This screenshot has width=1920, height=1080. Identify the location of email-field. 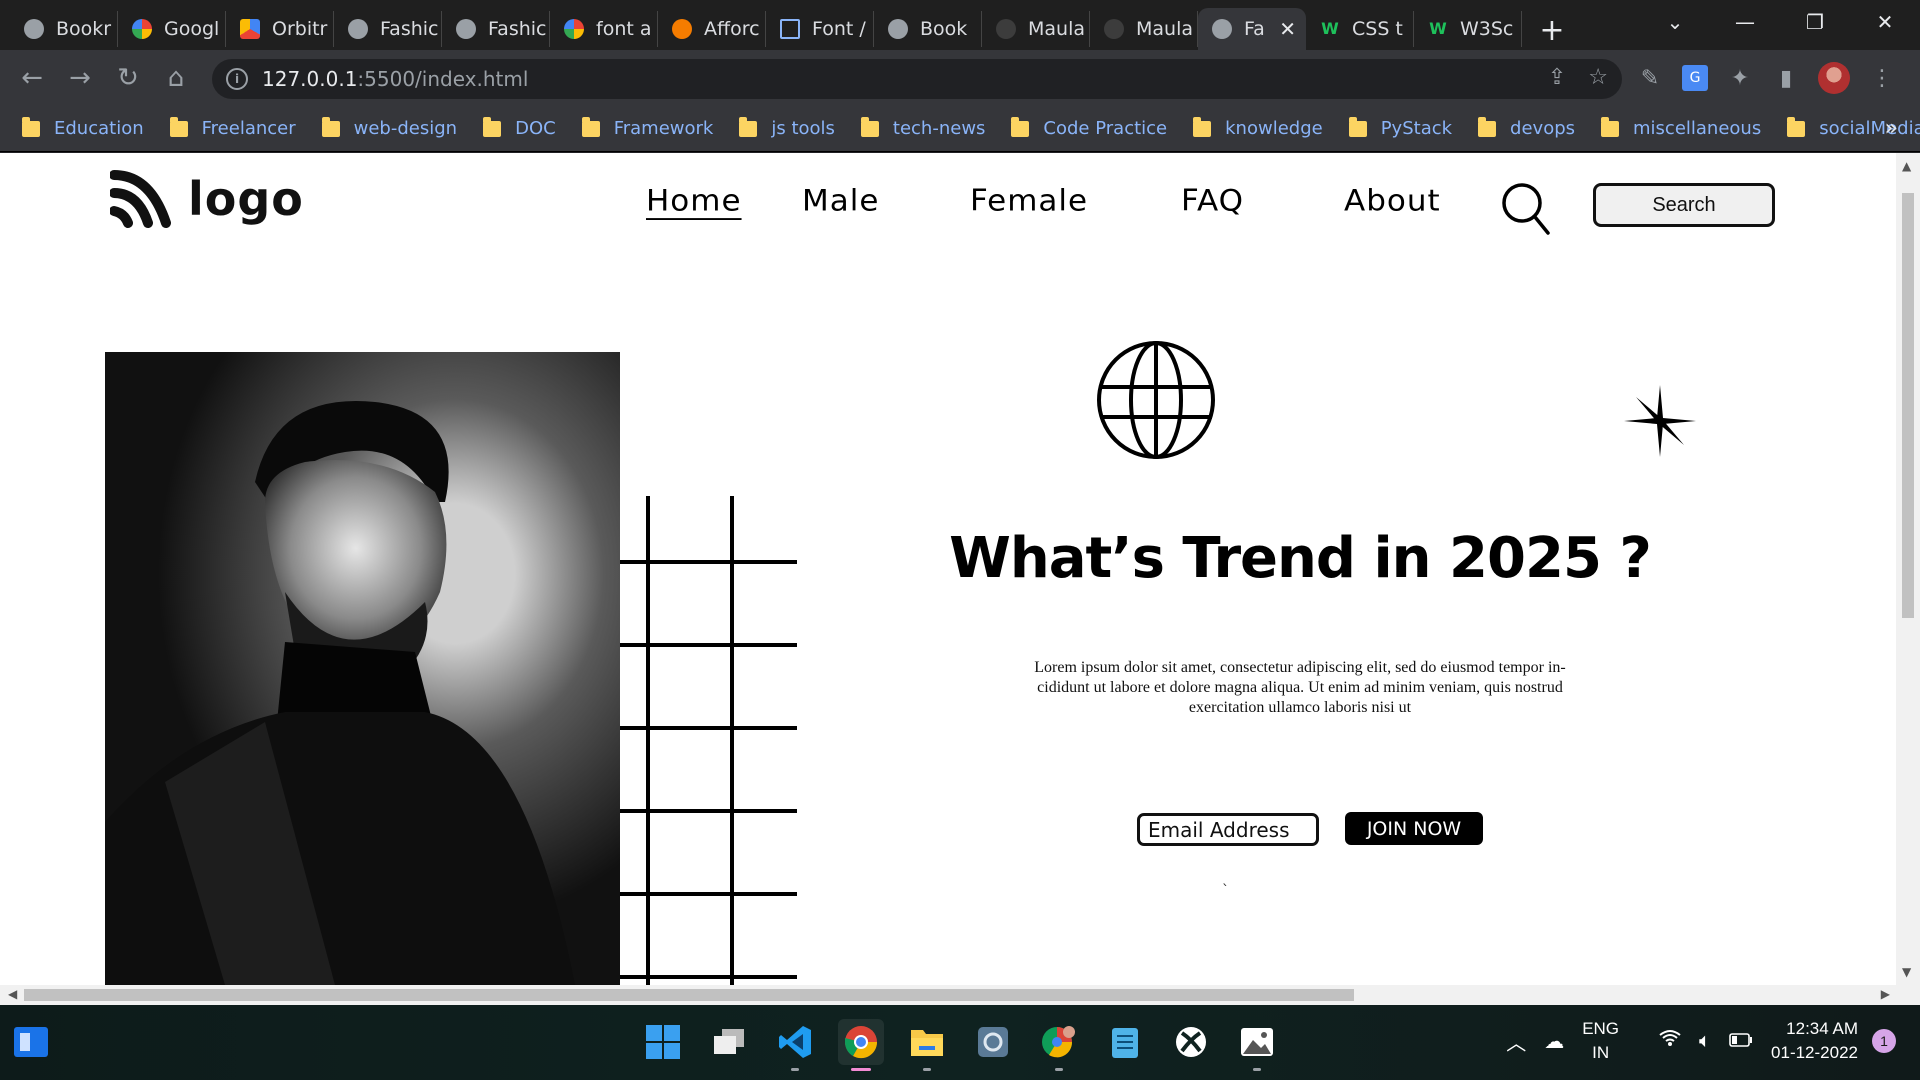
(1228, 829).